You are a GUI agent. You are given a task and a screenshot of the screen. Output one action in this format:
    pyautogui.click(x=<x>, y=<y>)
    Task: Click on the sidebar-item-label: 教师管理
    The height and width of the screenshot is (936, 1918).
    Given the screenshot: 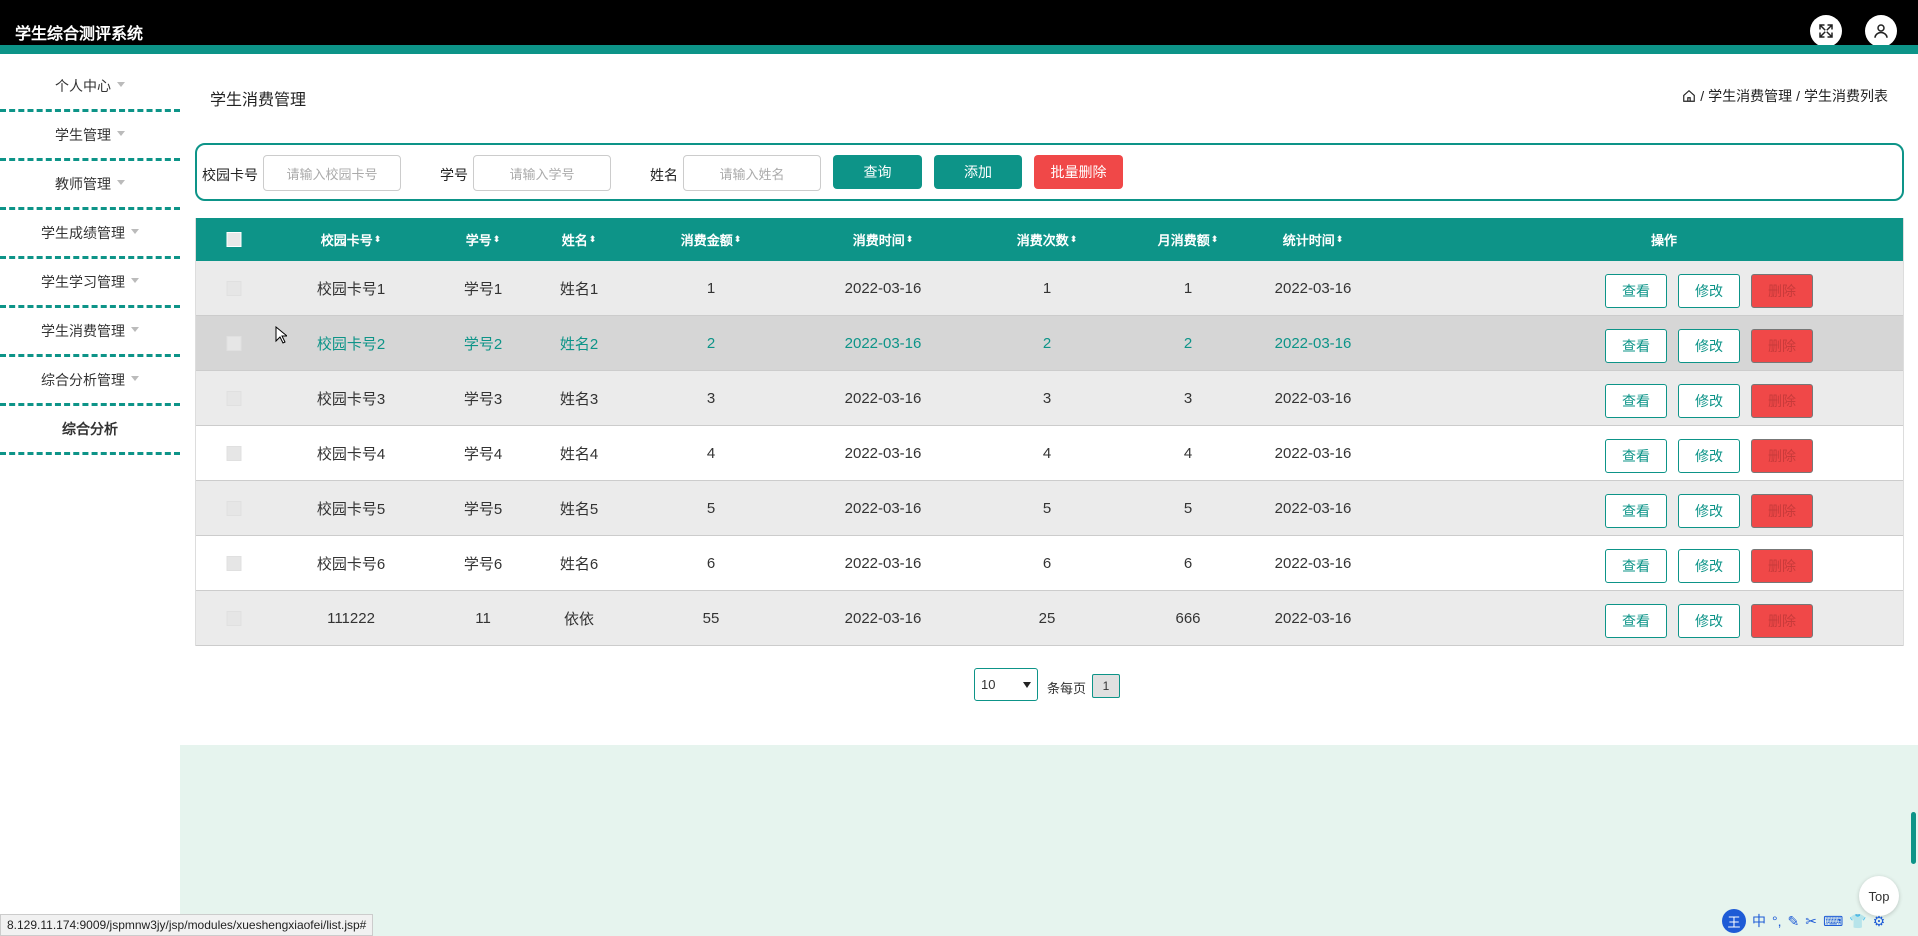 What is the action you would take?
    pyautogui.click(x=83, y=184)
    